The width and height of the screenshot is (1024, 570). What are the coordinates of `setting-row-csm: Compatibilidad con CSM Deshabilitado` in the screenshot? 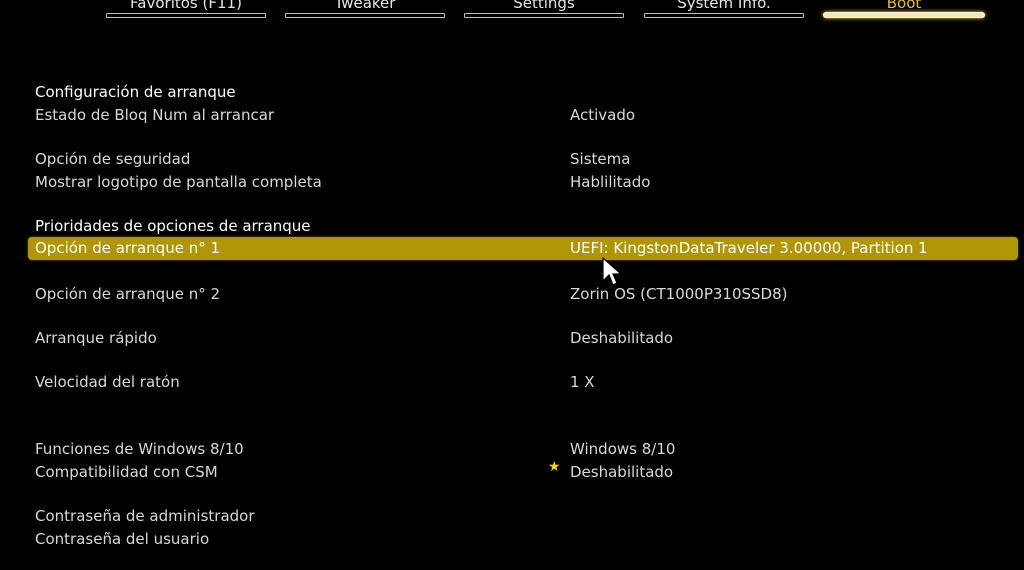 It's located at (523, 472).